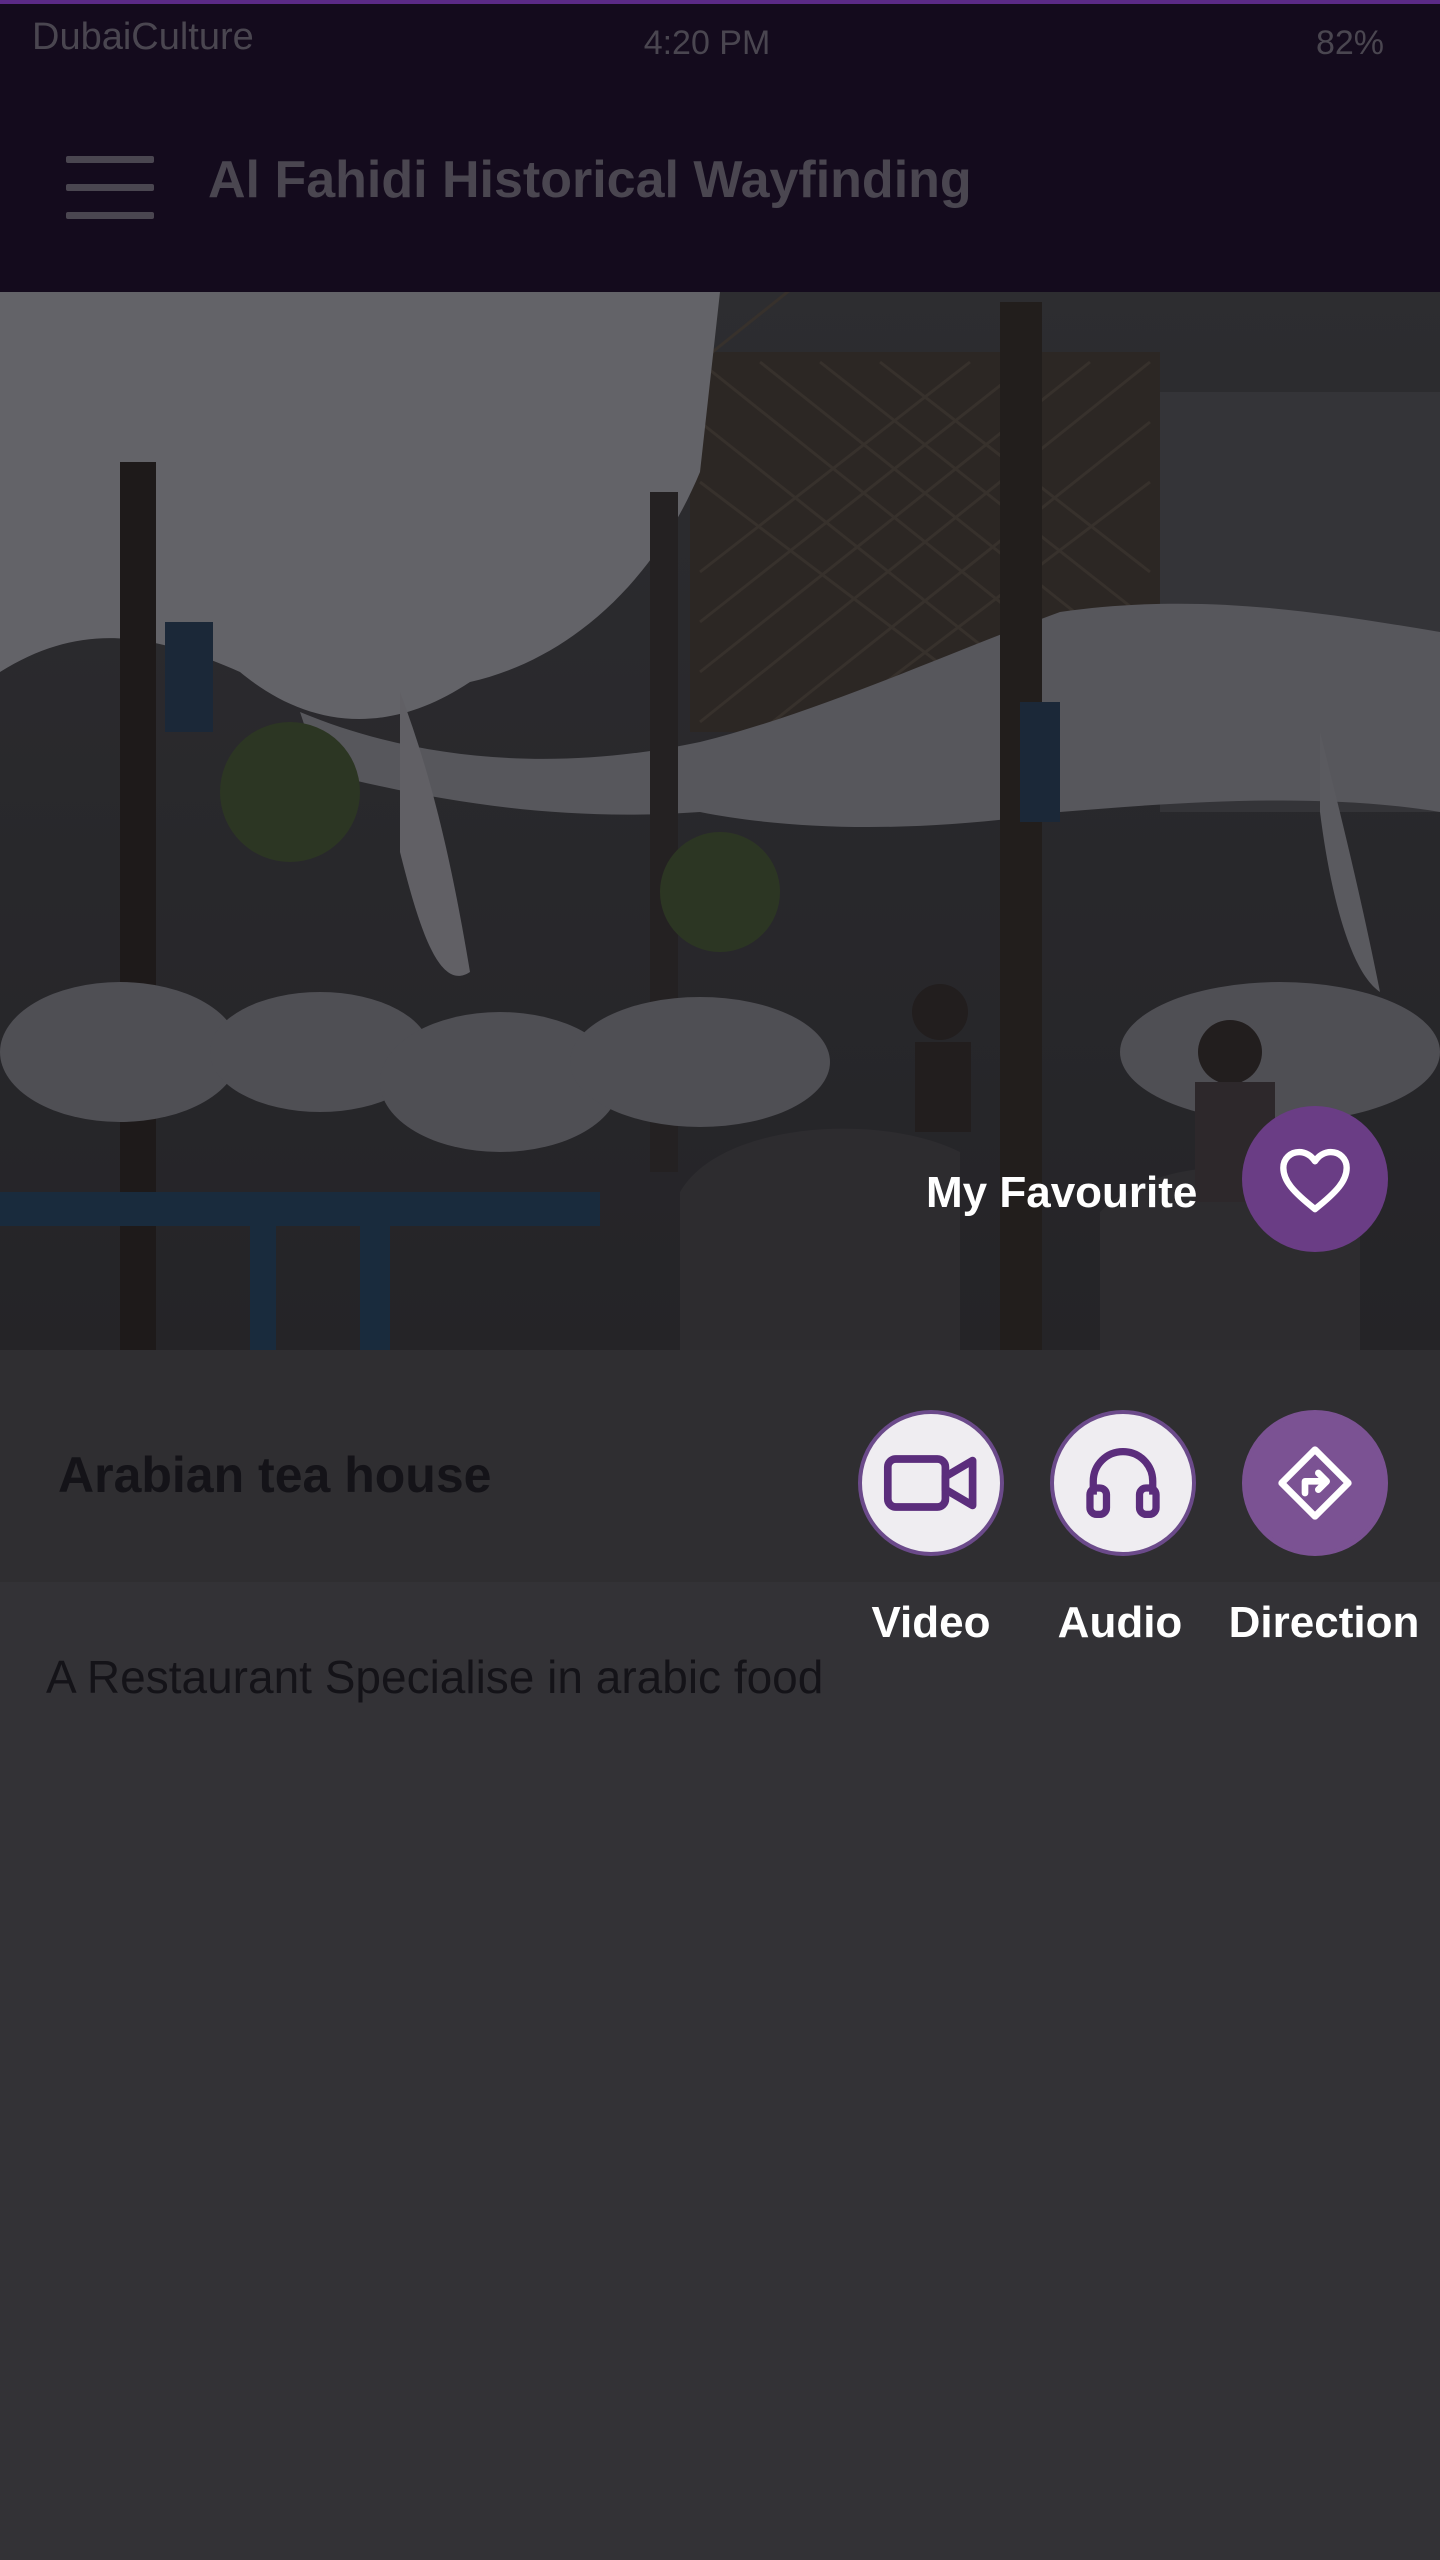  I want to click on favourite-button, so click(1315, 1179).